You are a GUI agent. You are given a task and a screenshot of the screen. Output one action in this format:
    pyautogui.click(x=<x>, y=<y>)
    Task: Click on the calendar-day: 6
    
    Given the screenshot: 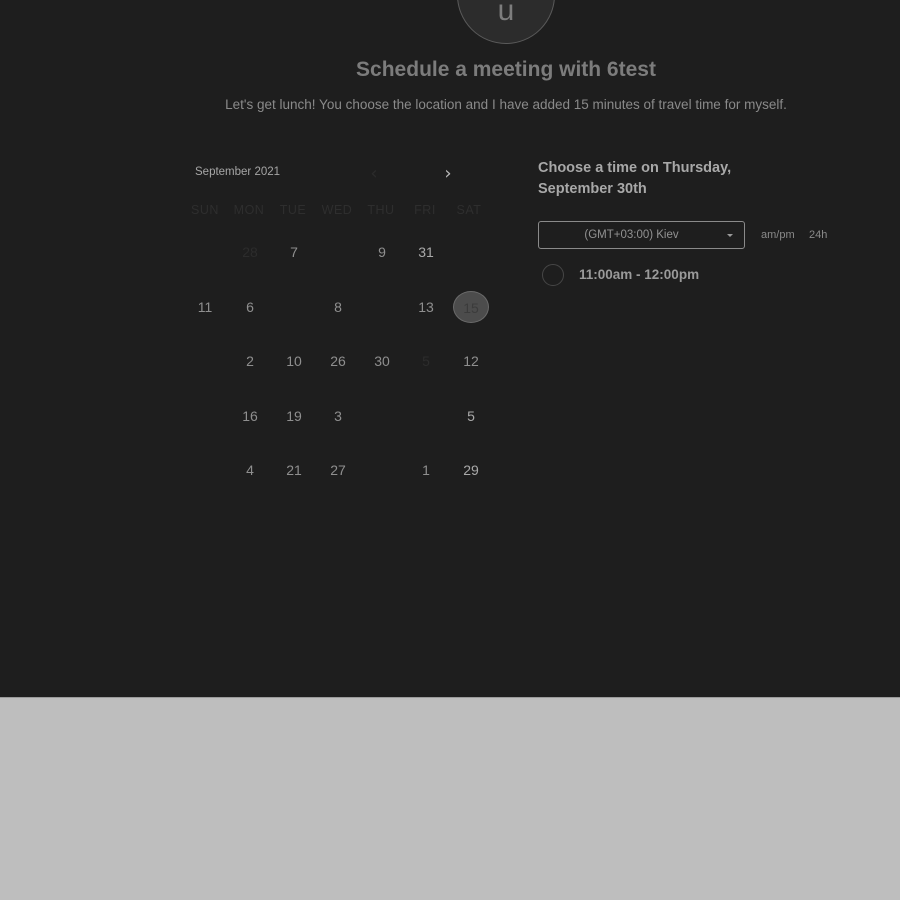 What is the action you would take?
    pyautogui.click(x=250, y=307)
    